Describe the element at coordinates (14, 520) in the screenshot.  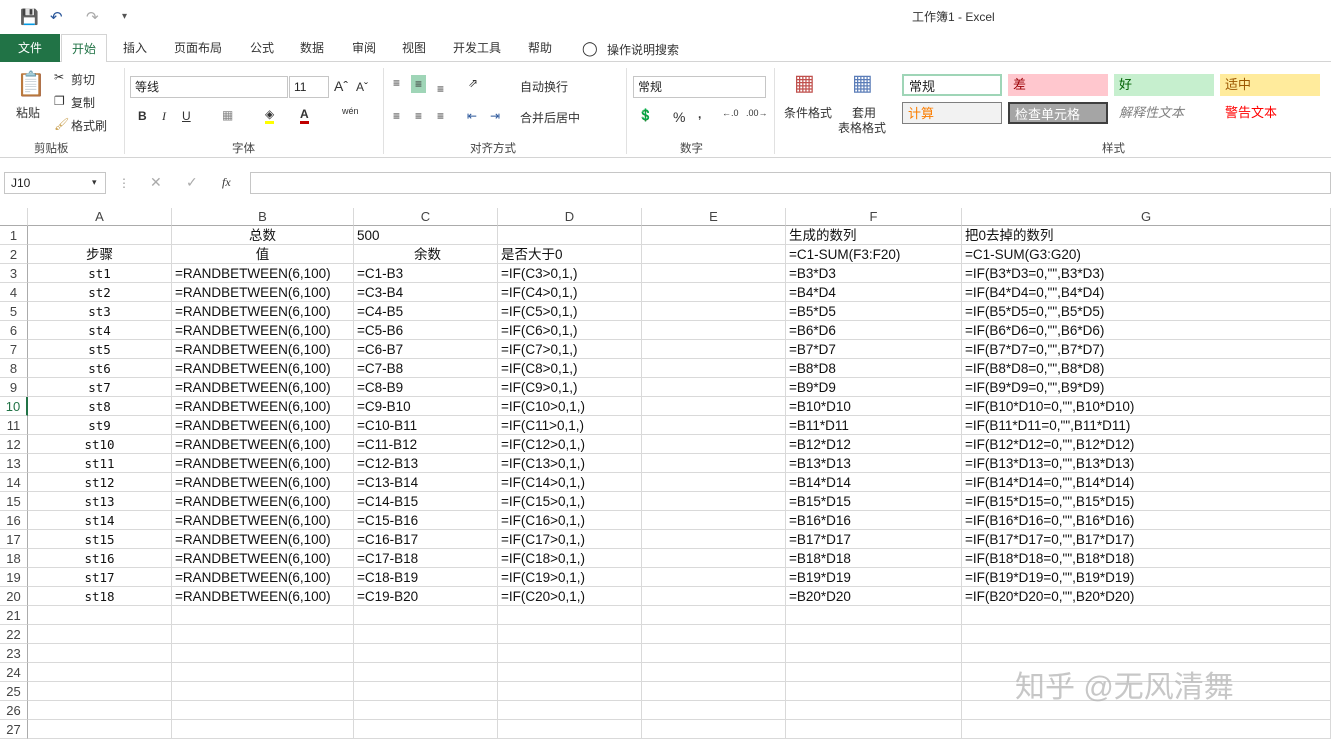
I see `row-header-16: 16` at that location.